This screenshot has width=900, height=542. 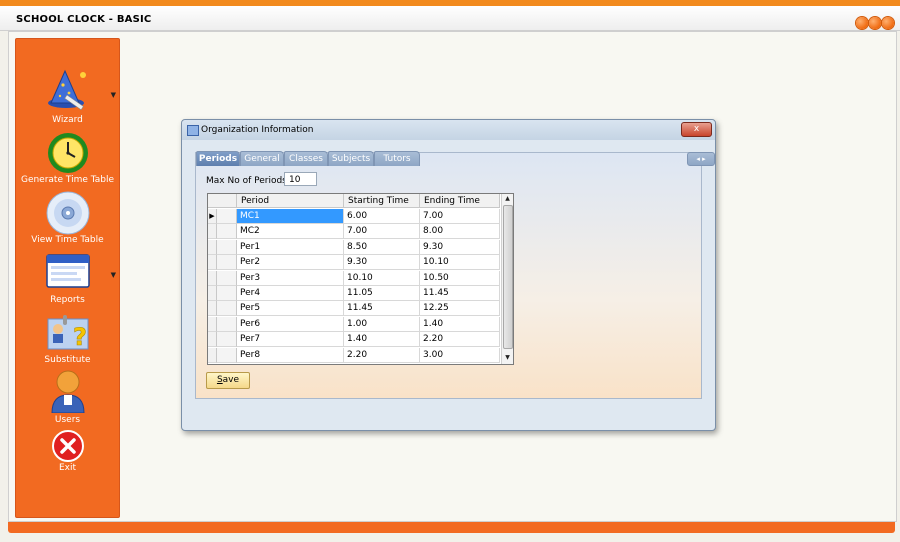 What do you see at coordinates (67, 240) in the screenshot?
I see `sidebar-item-label: View Time Table` at bounding box center [67, 240].